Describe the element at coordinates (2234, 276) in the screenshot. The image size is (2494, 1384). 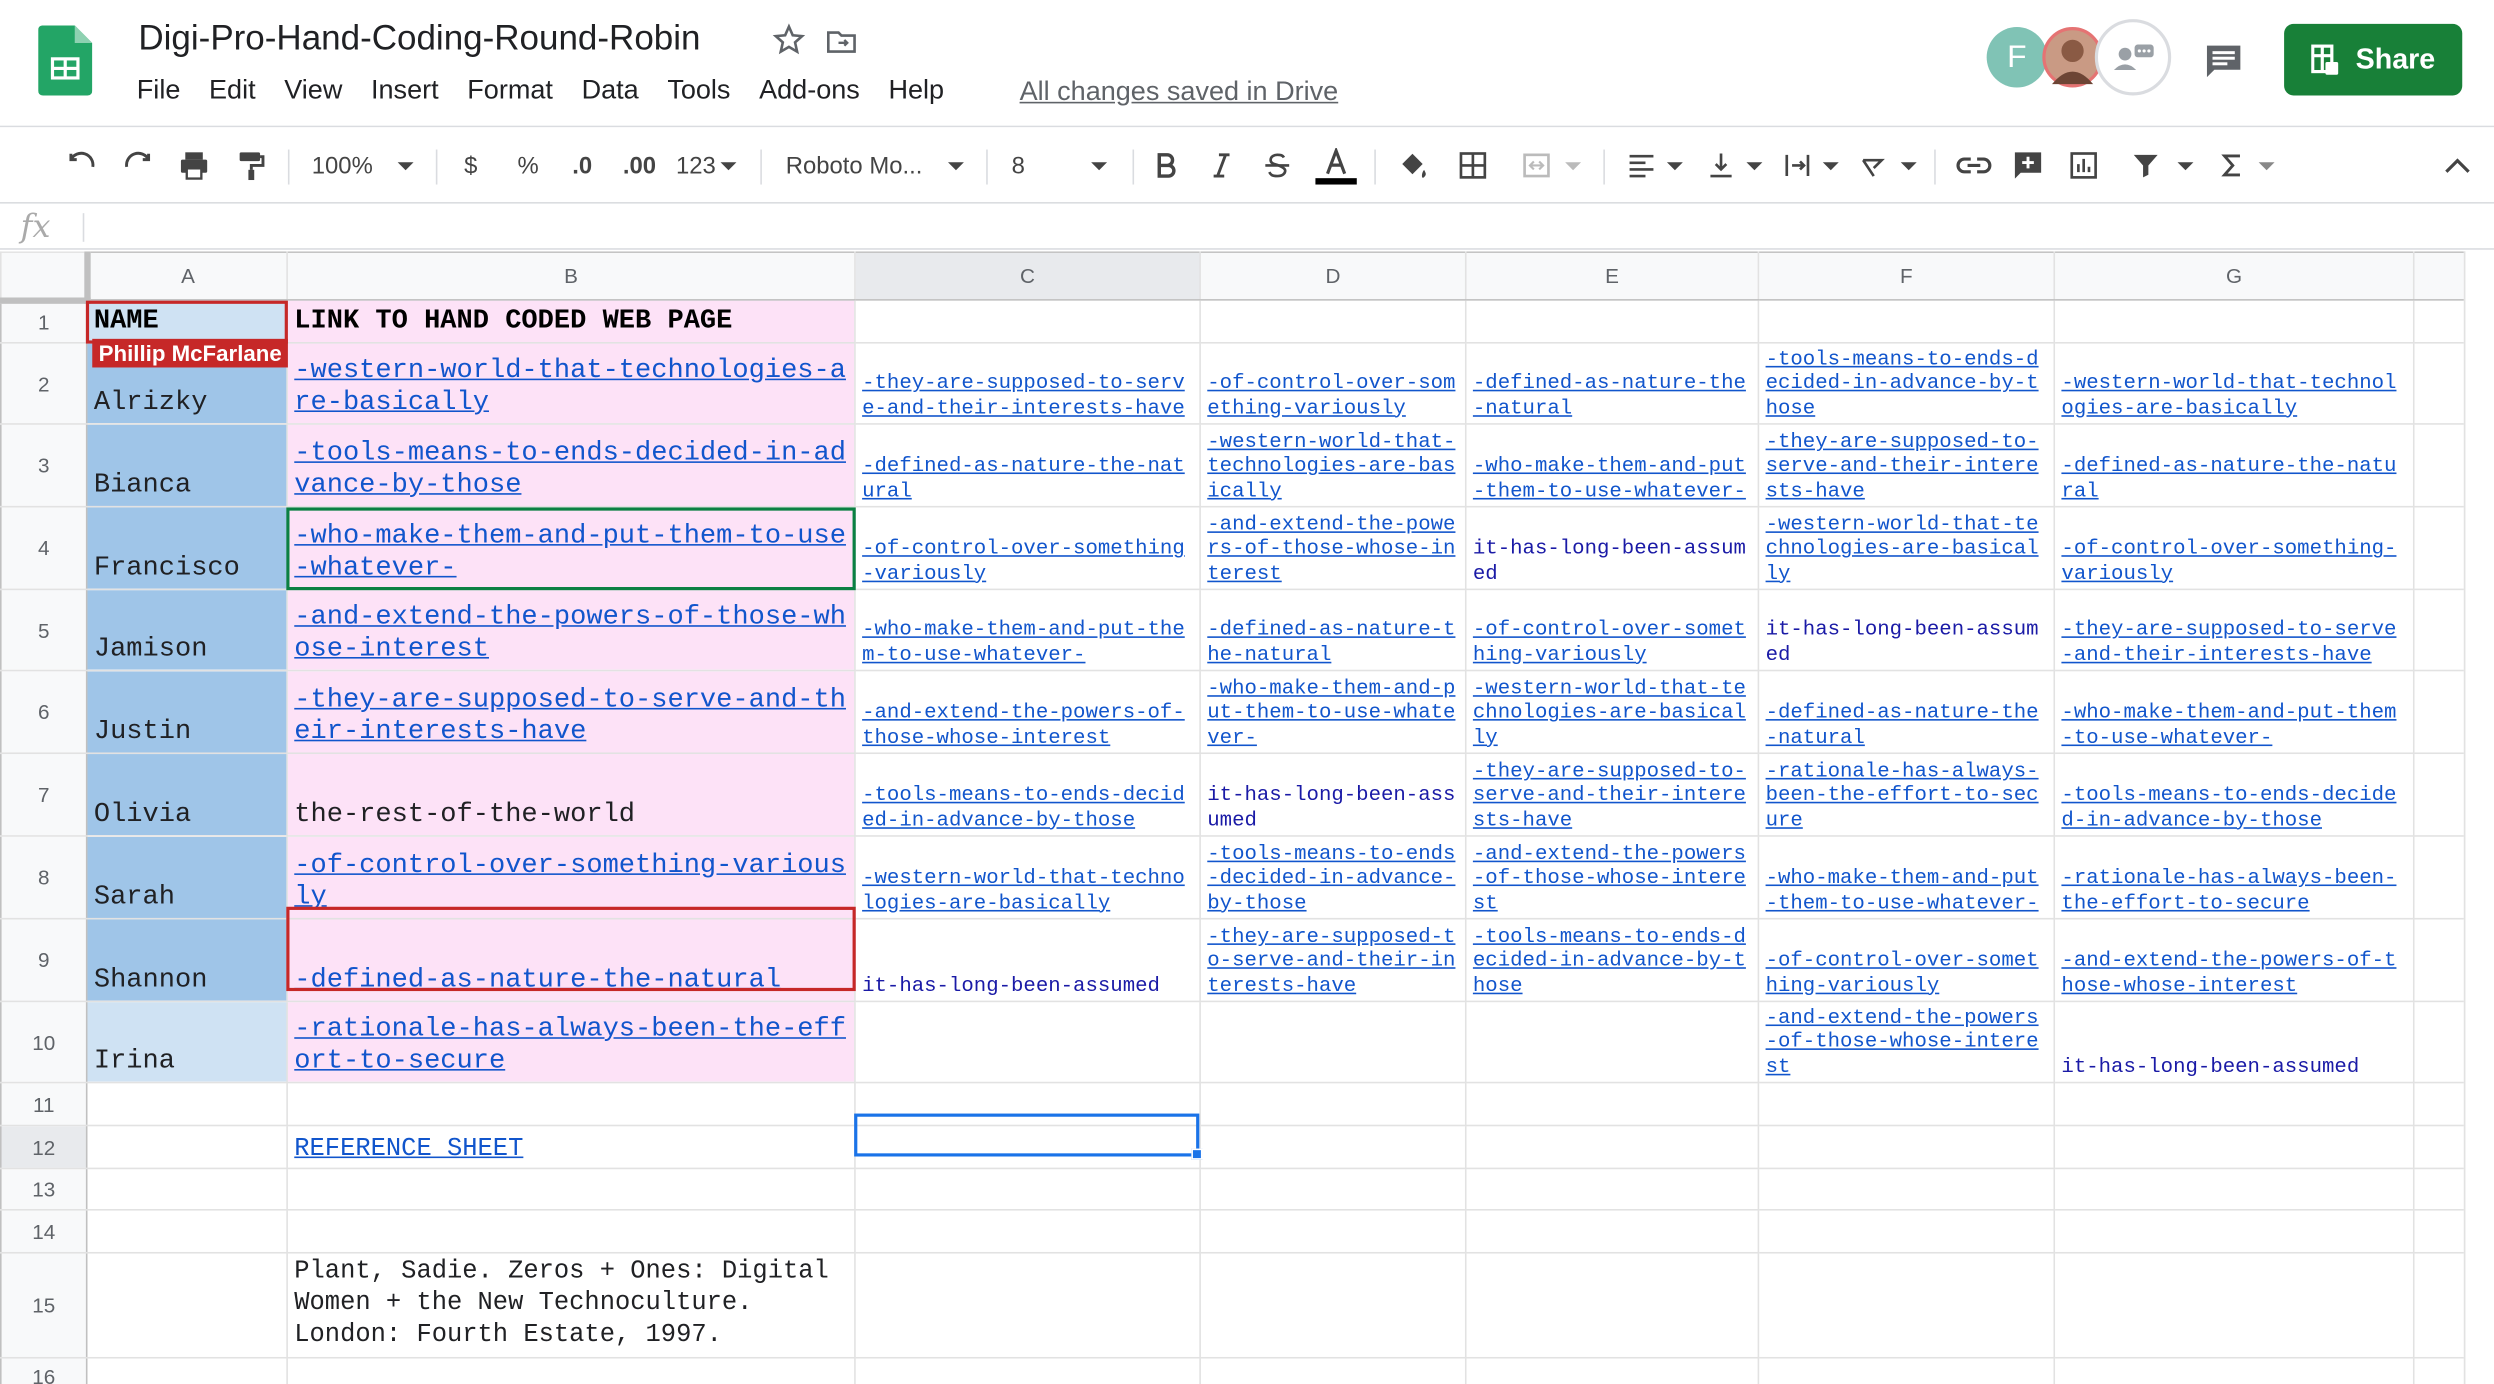
I see `column-header-g: G` at that location.